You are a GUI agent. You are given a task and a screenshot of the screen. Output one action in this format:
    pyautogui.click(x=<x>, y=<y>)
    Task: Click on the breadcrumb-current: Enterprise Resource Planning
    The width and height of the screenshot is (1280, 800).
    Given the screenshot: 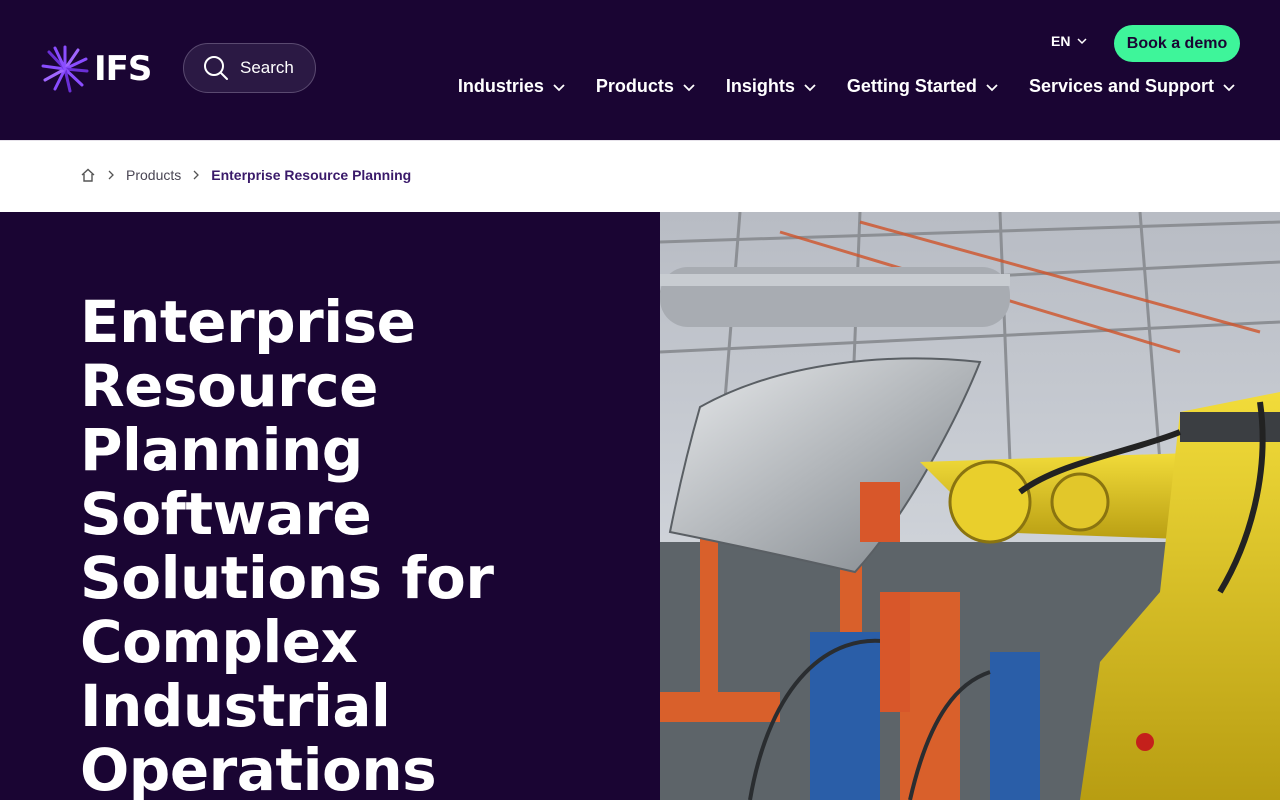 What is the action you would take?
    pyautogui.click(x=311, y=175)
    